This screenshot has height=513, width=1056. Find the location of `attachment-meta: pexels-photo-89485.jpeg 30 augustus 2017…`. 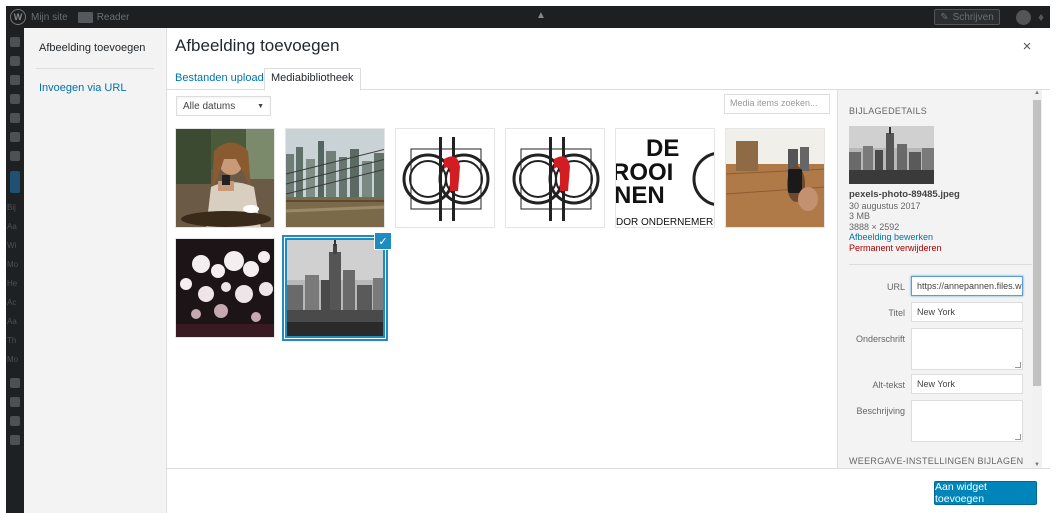

attachment-meta: pexels-photo-89485.jpeg 30 augustus 2017… is located at coordinates (941, 221).